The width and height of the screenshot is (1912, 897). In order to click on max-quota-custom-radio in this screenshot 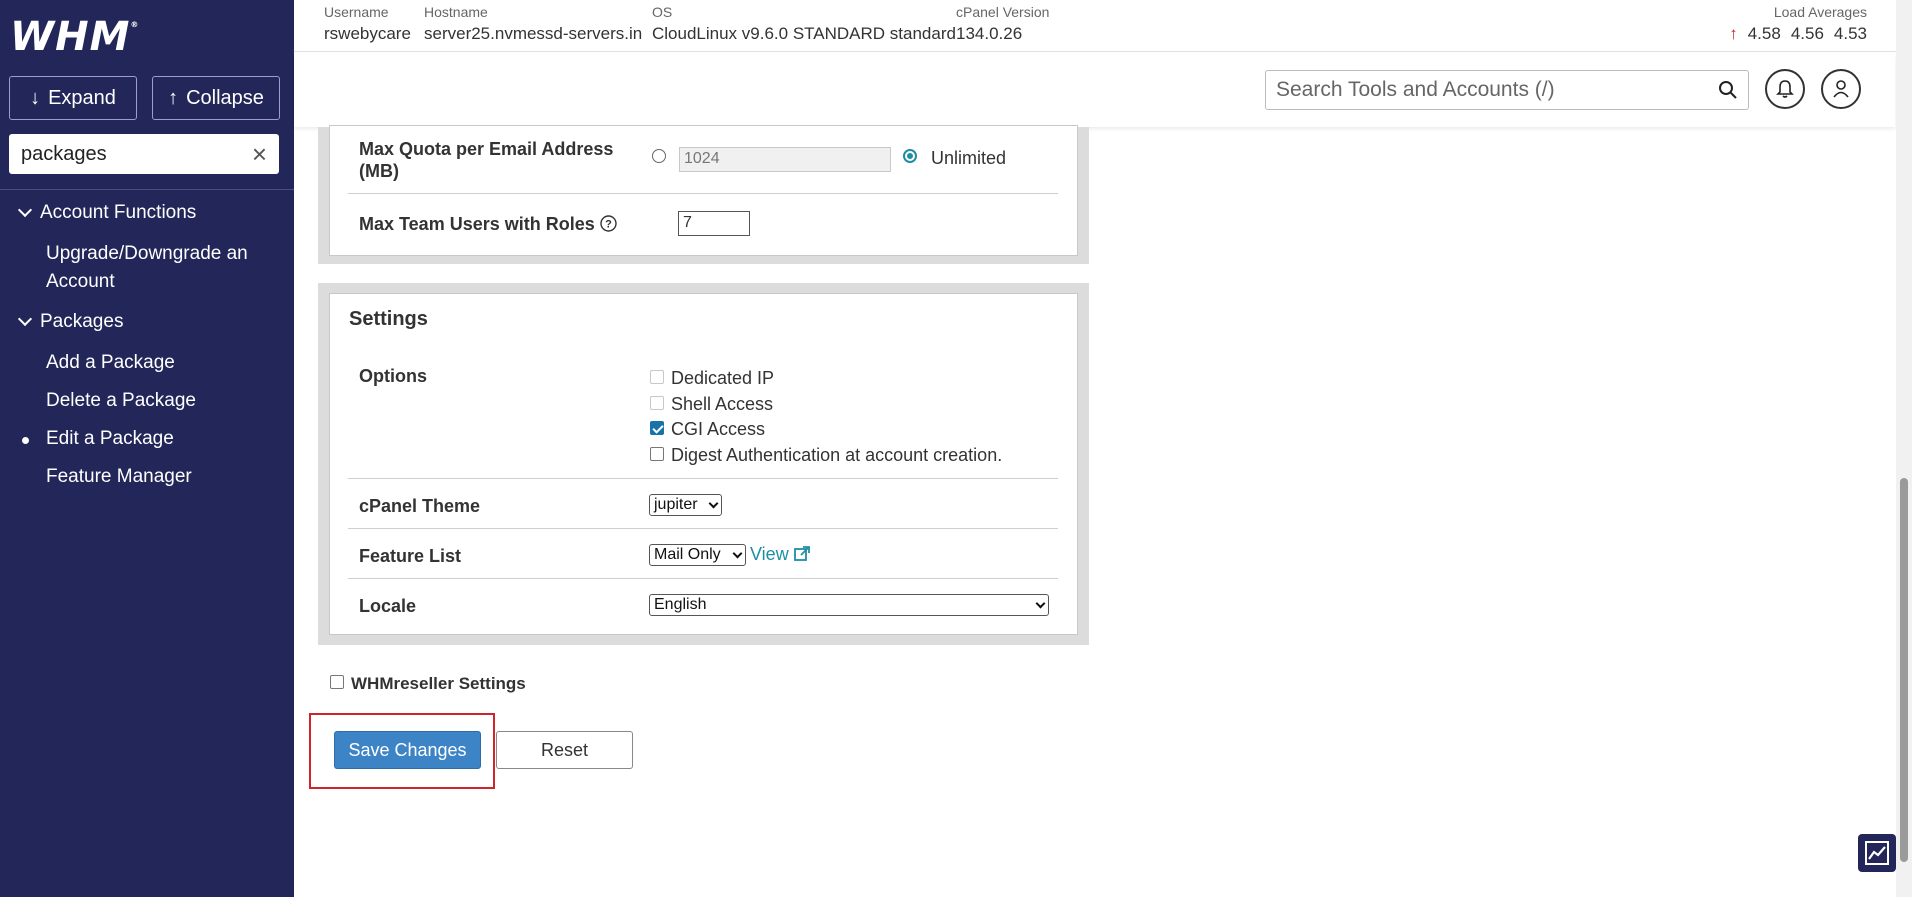, I will do `click(659, 156)`.